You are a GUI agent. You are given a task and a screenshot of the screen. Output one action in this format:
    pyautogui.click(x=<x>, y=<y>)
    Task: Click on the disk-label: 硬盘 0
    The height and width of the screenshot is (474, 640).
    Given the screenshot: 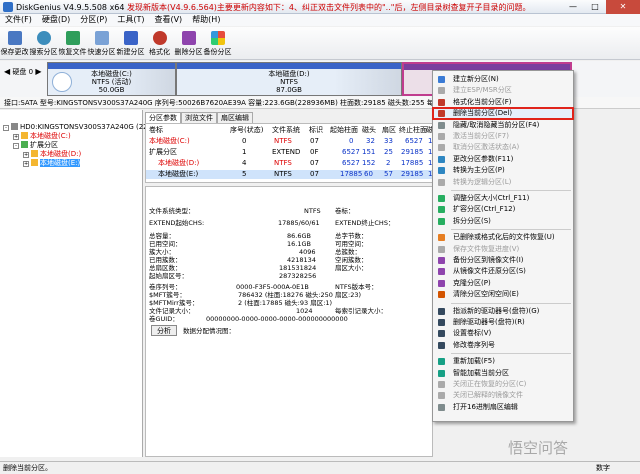 What is the action you would take?
    pyautogui.click(x=23, y=72)
    